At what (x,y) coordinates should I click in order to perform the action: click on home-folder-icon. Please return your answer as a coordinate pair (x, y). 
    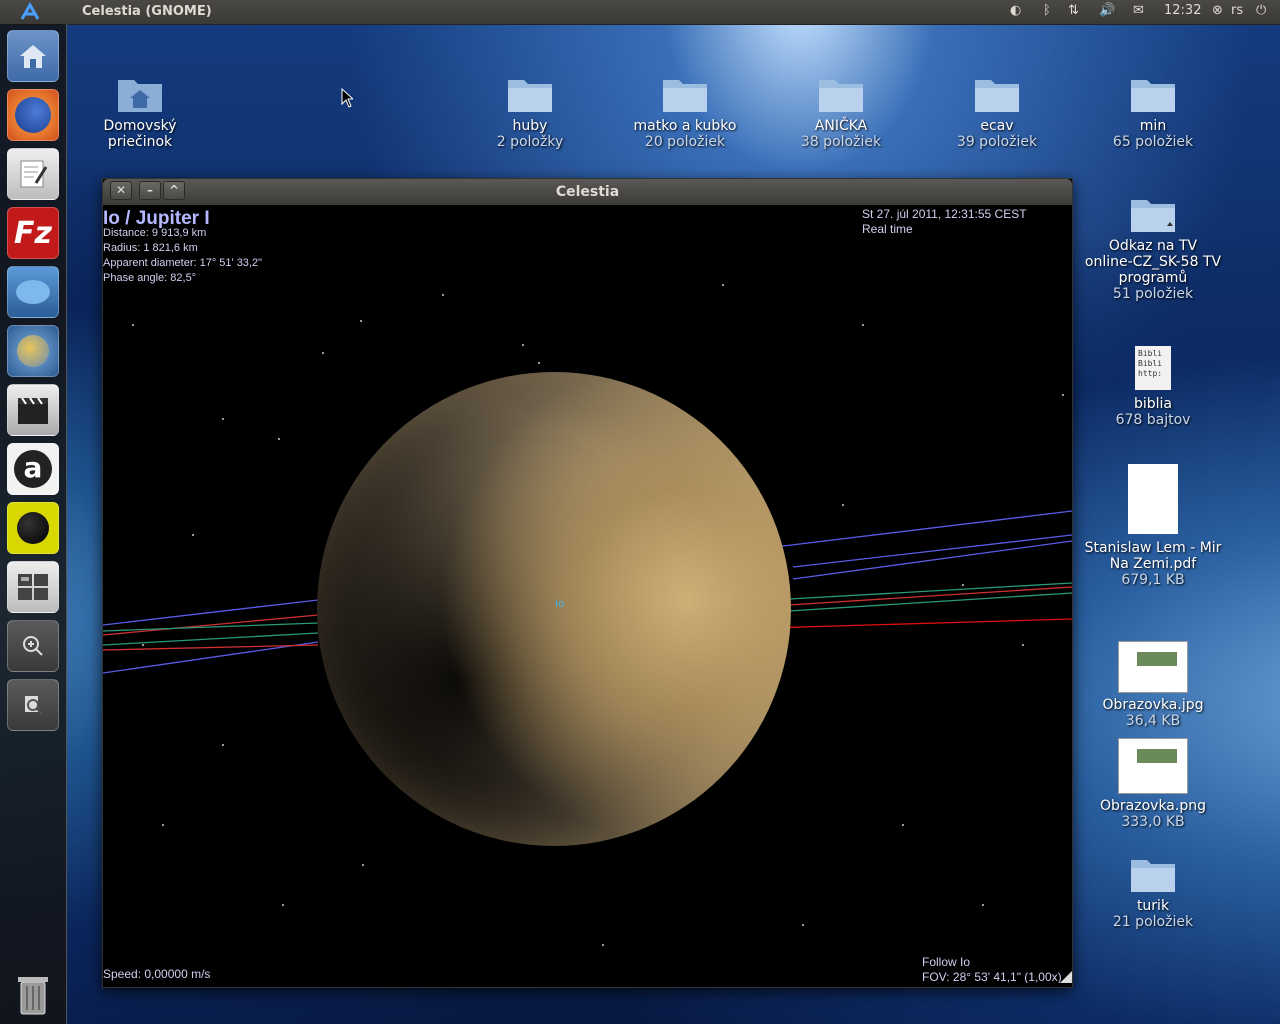
    Looking at the image, I should click on (140, 94).